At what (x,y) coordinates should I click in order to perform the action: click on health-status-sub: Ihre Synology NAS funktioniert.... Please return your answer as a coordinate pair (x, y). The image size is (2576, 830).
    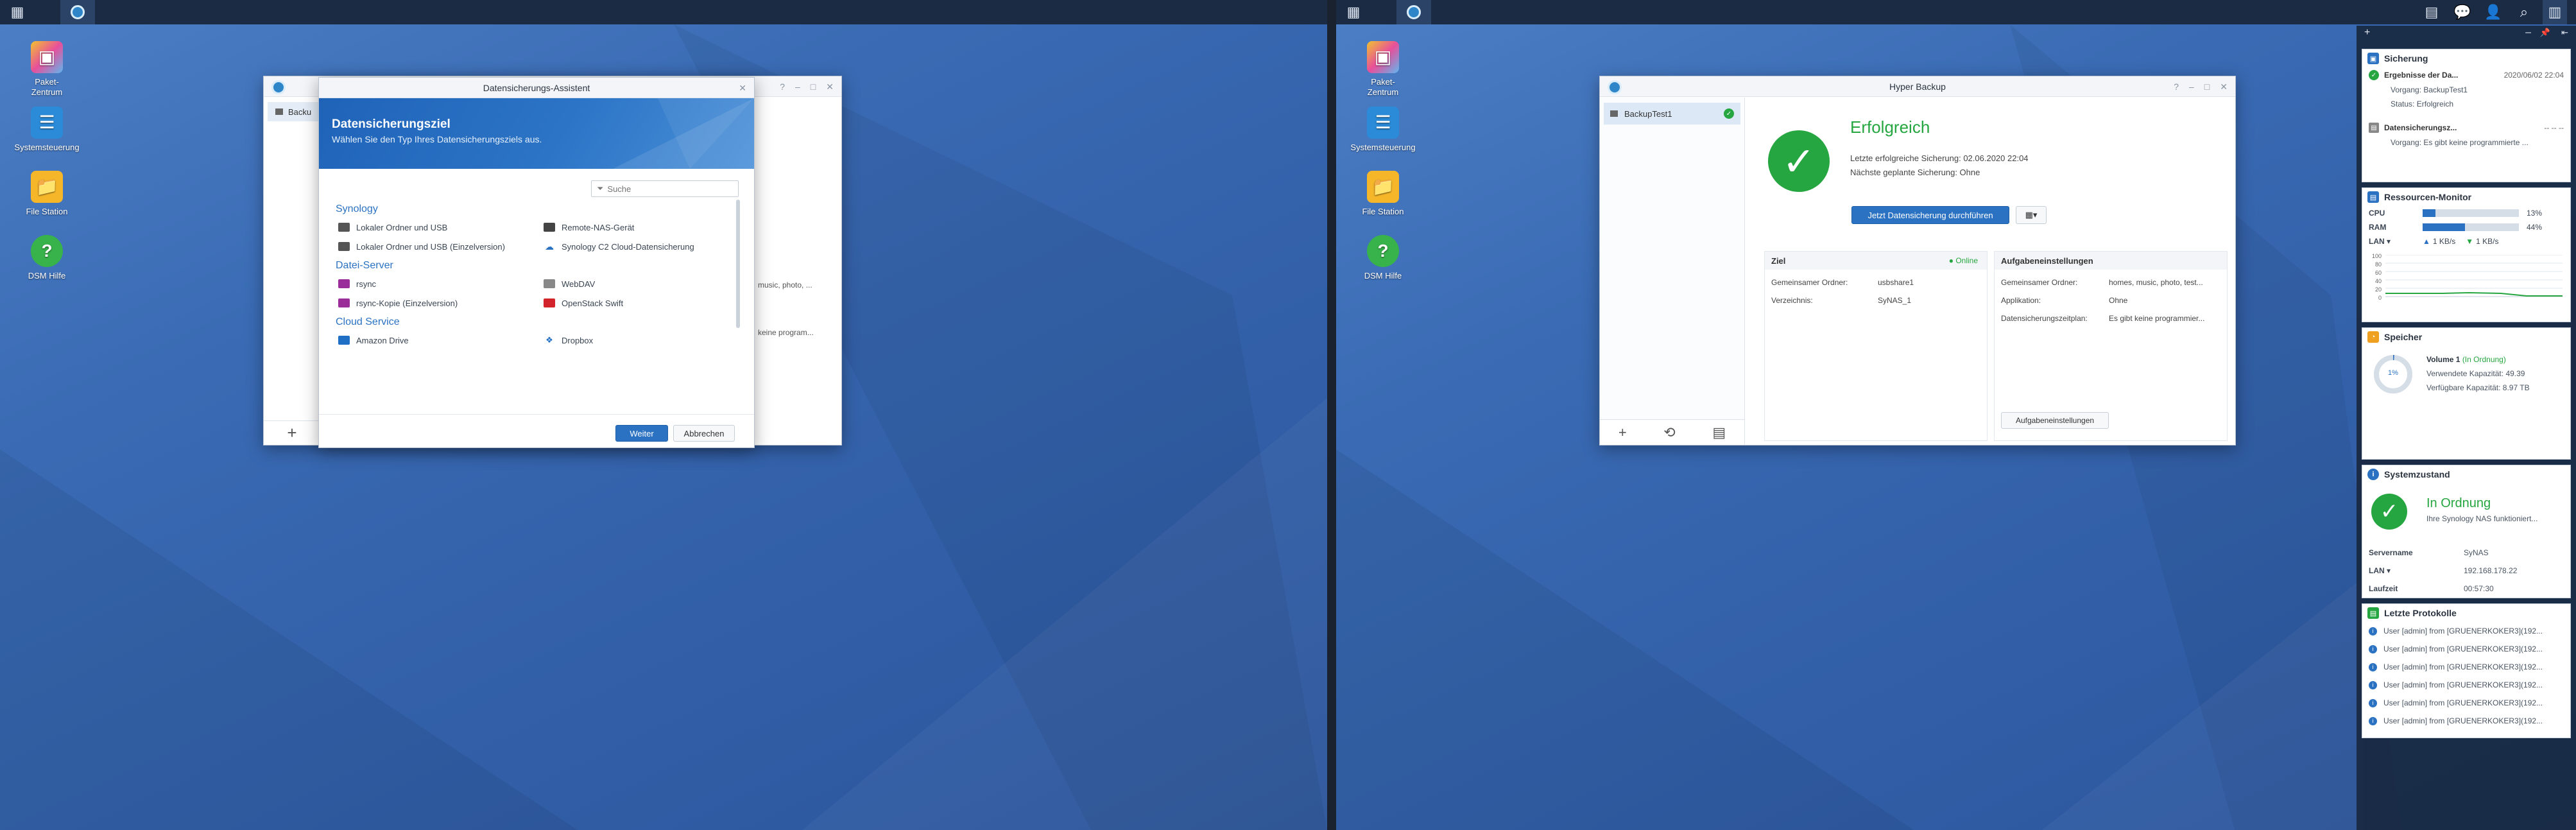
    Looking at the image, I should click on (2482, 518).